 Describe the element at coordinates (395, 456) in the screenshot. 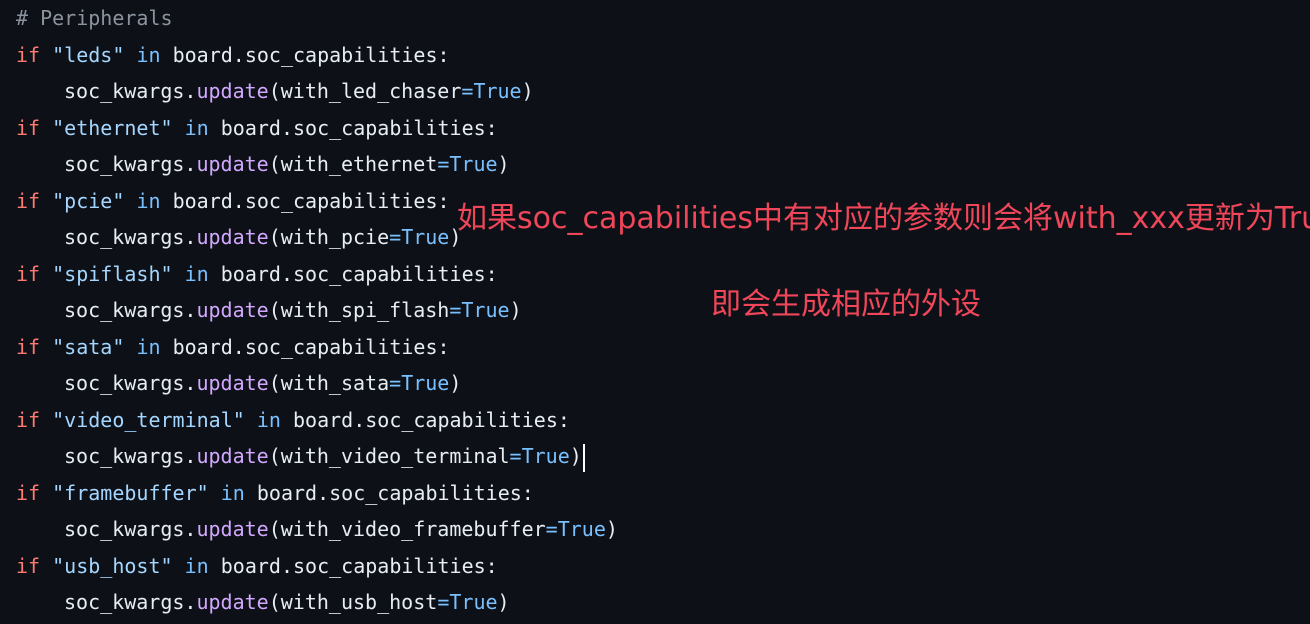

I see `argument-name: with_video_terminal` at that location.